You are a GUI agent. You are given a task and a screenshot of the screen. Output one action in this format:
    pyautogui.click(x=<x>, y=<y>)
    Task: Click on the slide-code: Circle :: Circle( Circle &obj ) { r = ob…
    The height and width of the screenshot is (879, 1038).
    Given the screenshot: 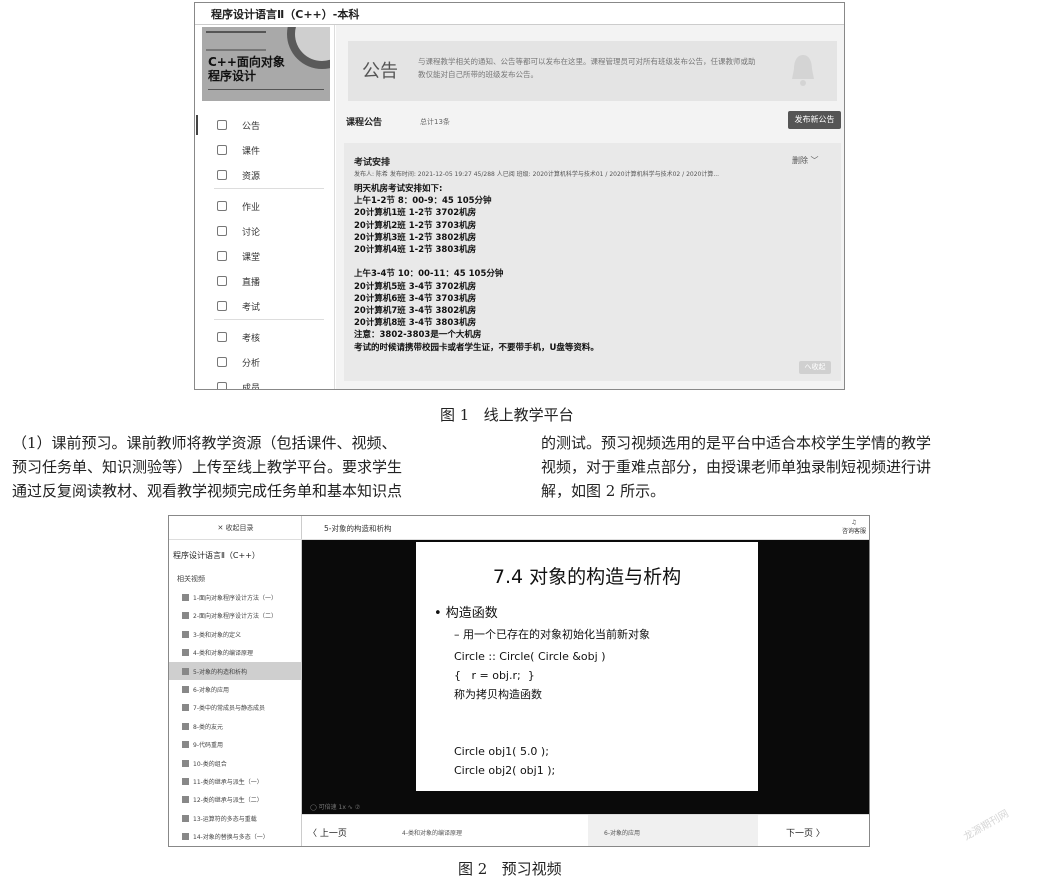 What is the action you would take?
    pyautogui.click(x=530, y=713)
    